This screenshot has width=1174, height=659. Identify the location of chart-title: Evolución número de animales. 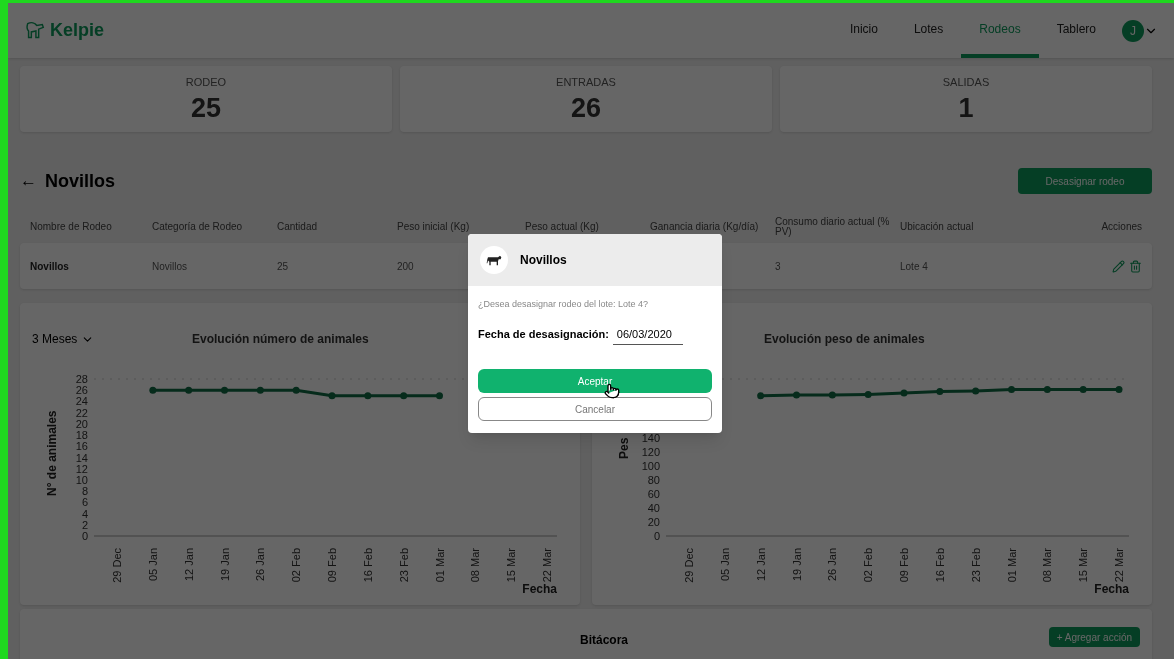
(280, 339).